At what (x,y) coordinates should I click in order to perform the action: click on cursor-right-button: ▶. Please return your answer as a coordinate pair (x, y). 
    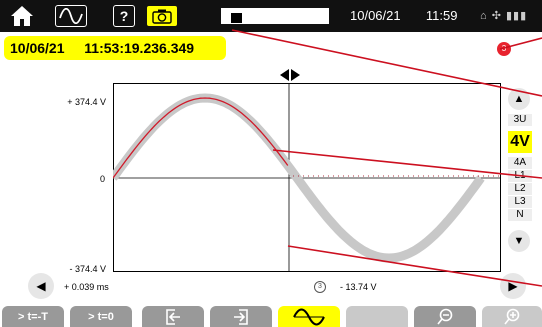
    Looking at the image, I should click on (513, 286).